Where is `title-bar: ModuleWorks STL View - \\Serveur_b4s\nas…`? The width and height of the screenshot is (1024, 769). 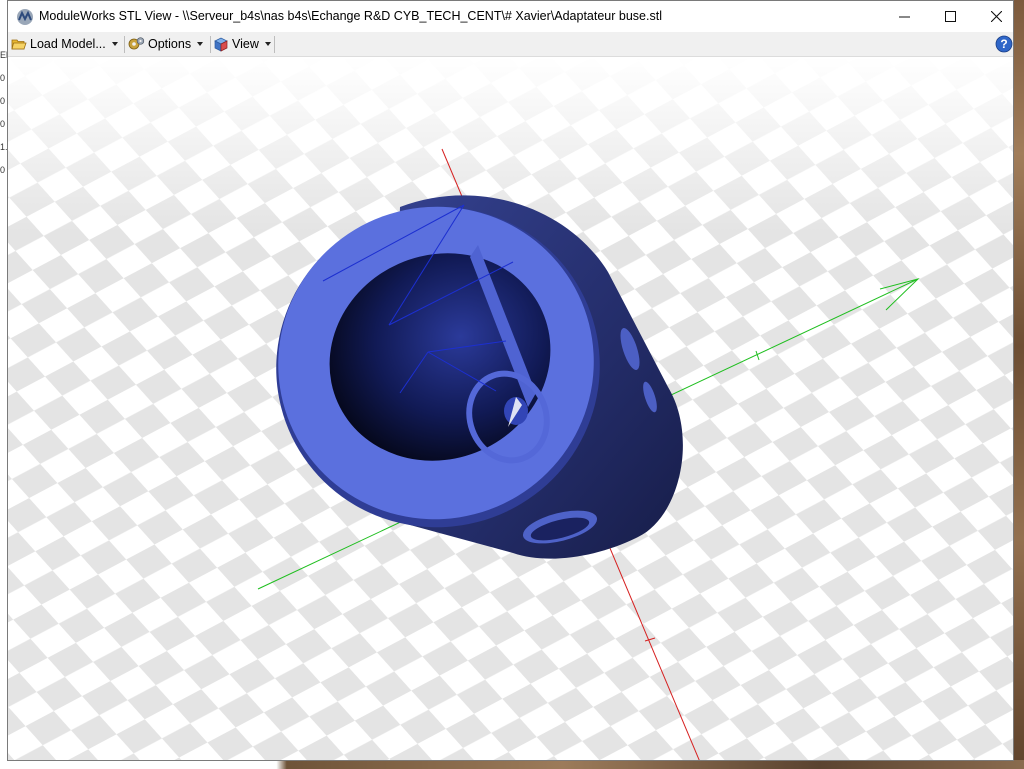 title-bar: ModuleWorks STL View - \\Serveur_b4s\nas… is located at coordinates (510, 16).